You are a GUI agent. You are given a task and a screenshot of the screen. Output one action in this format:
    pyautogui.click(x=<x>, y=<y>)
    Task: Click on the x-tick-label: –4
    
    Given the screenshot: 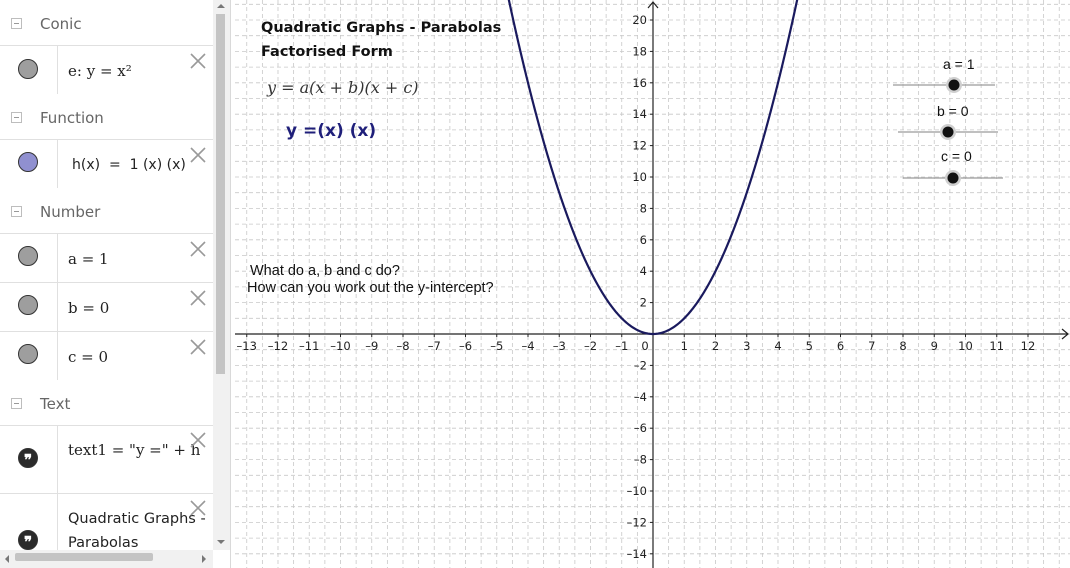 What is the action you would take?
    pyautogui.click(x=527, y=346)
    